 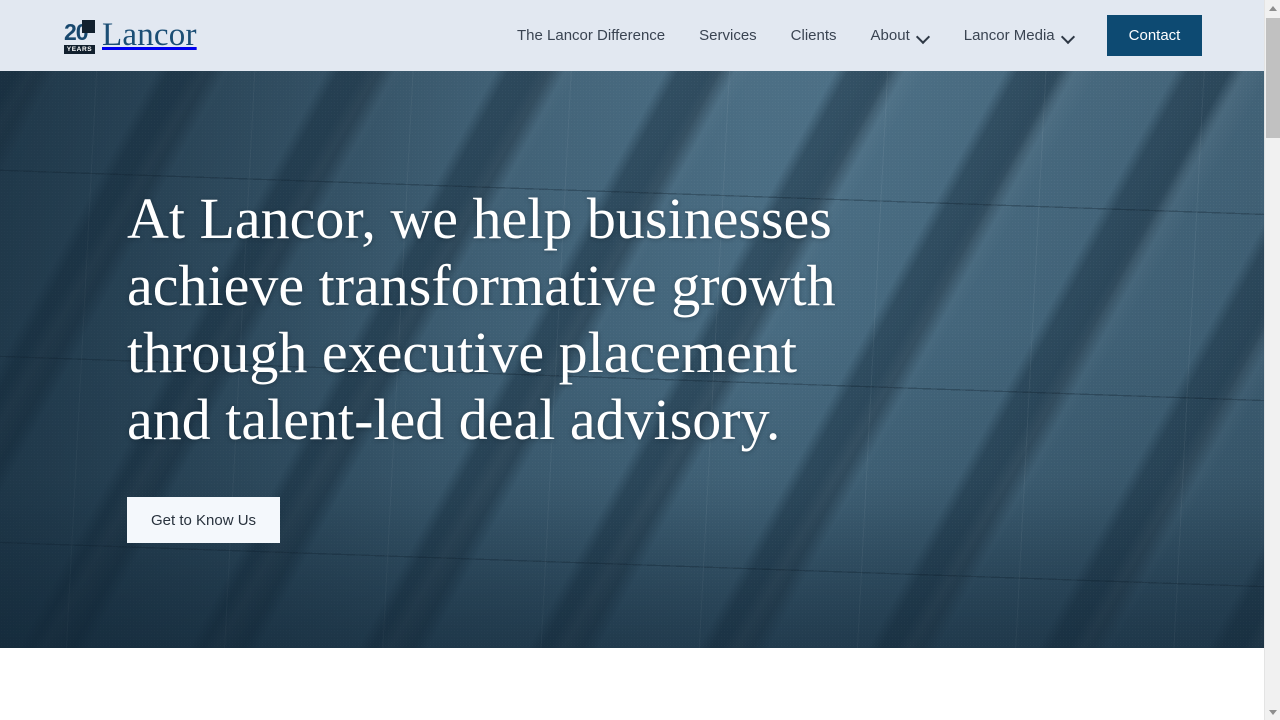 I want to click on scroll-down-arrow-icon, so click(x=1272, y=712).